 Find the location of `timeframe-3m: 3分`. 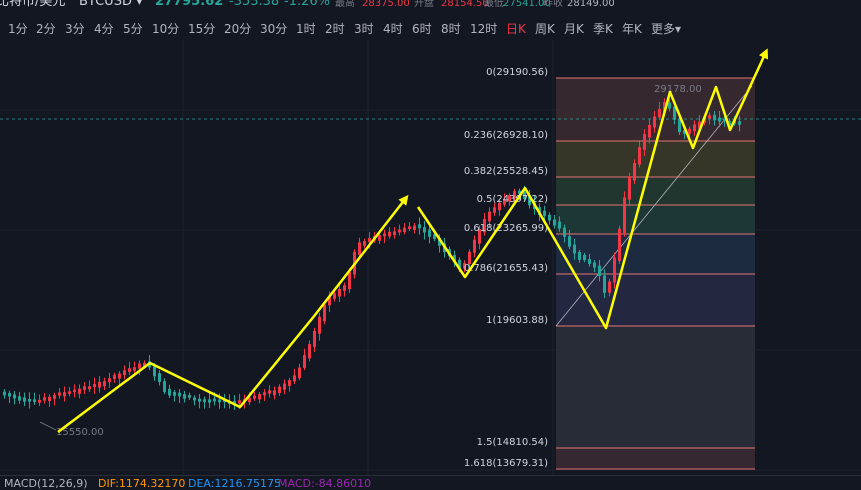

timeframe-3m: 3分 is located at coordinates (75, 28).